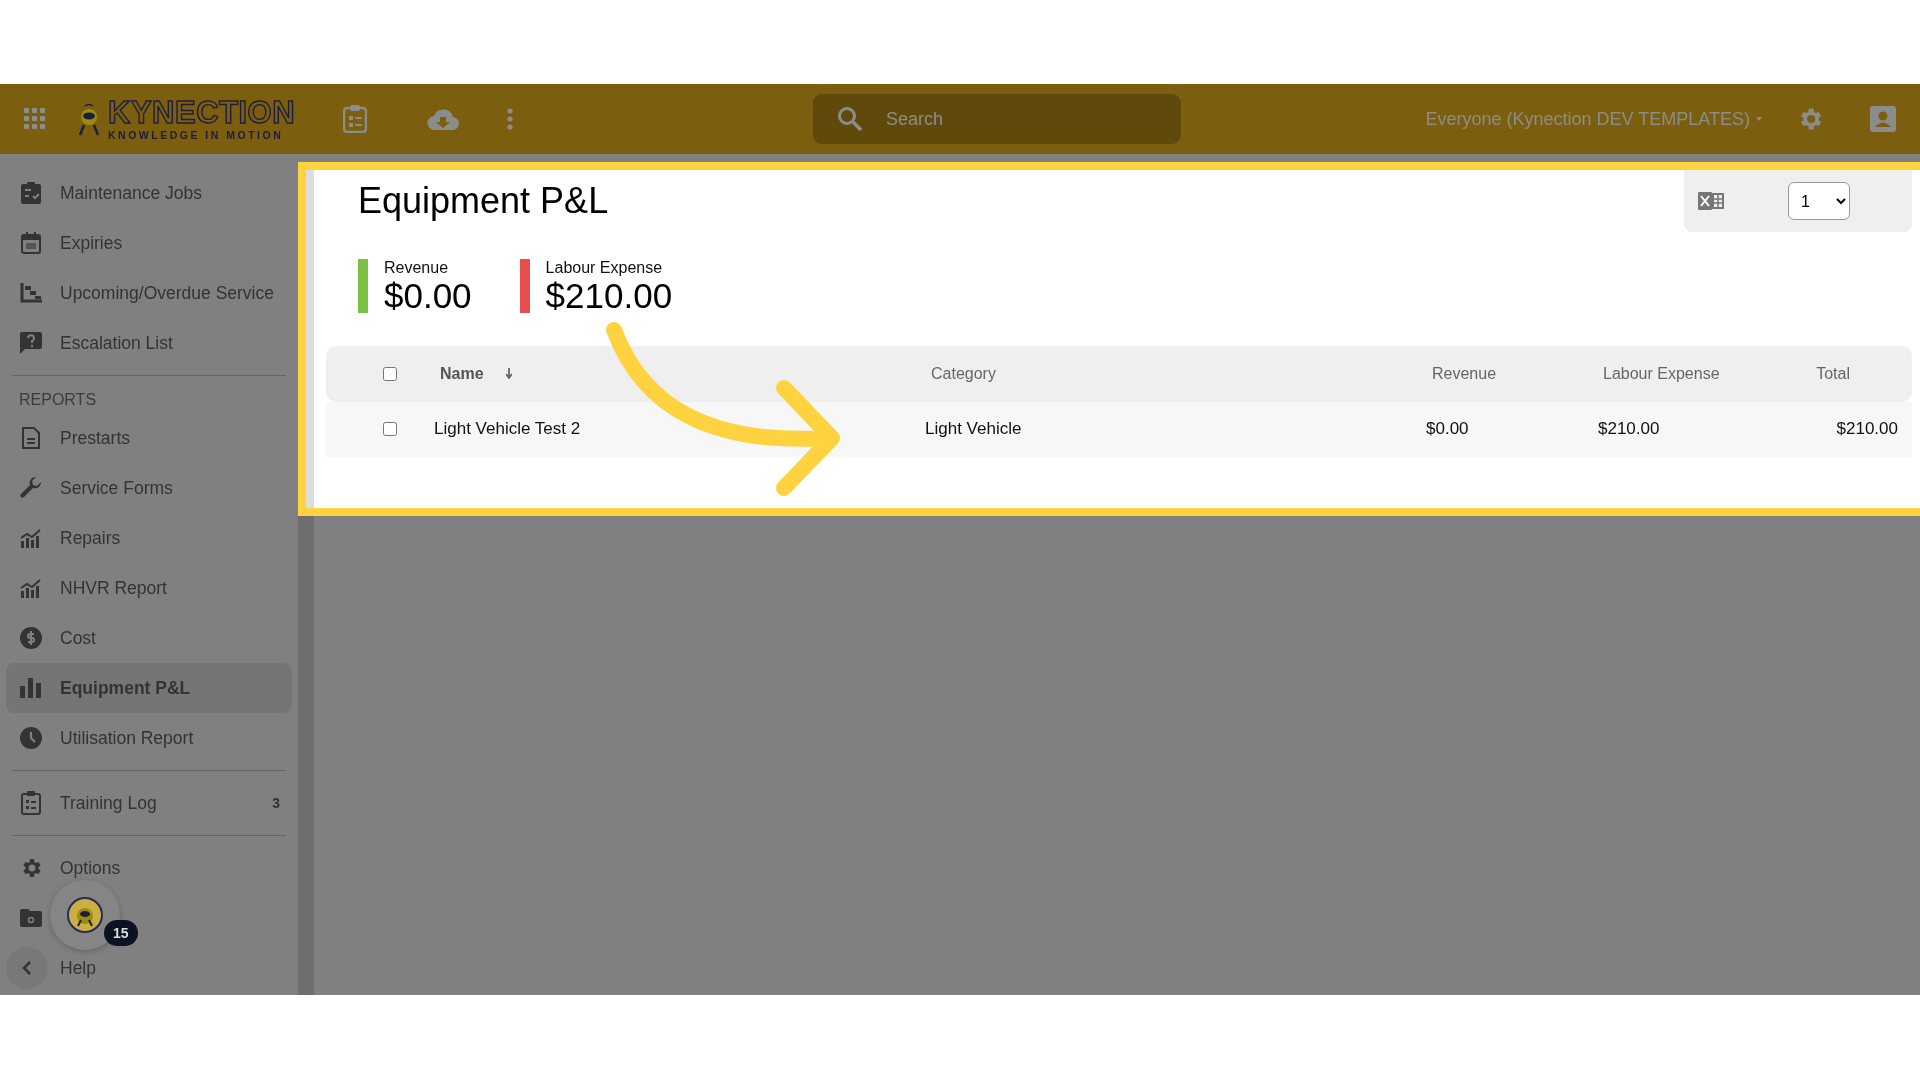 The width and height of the screenshot is (1920, 1080). Describe the element at coordinates (31, 918) in the screenshot. I see `folder-icon` at that location.